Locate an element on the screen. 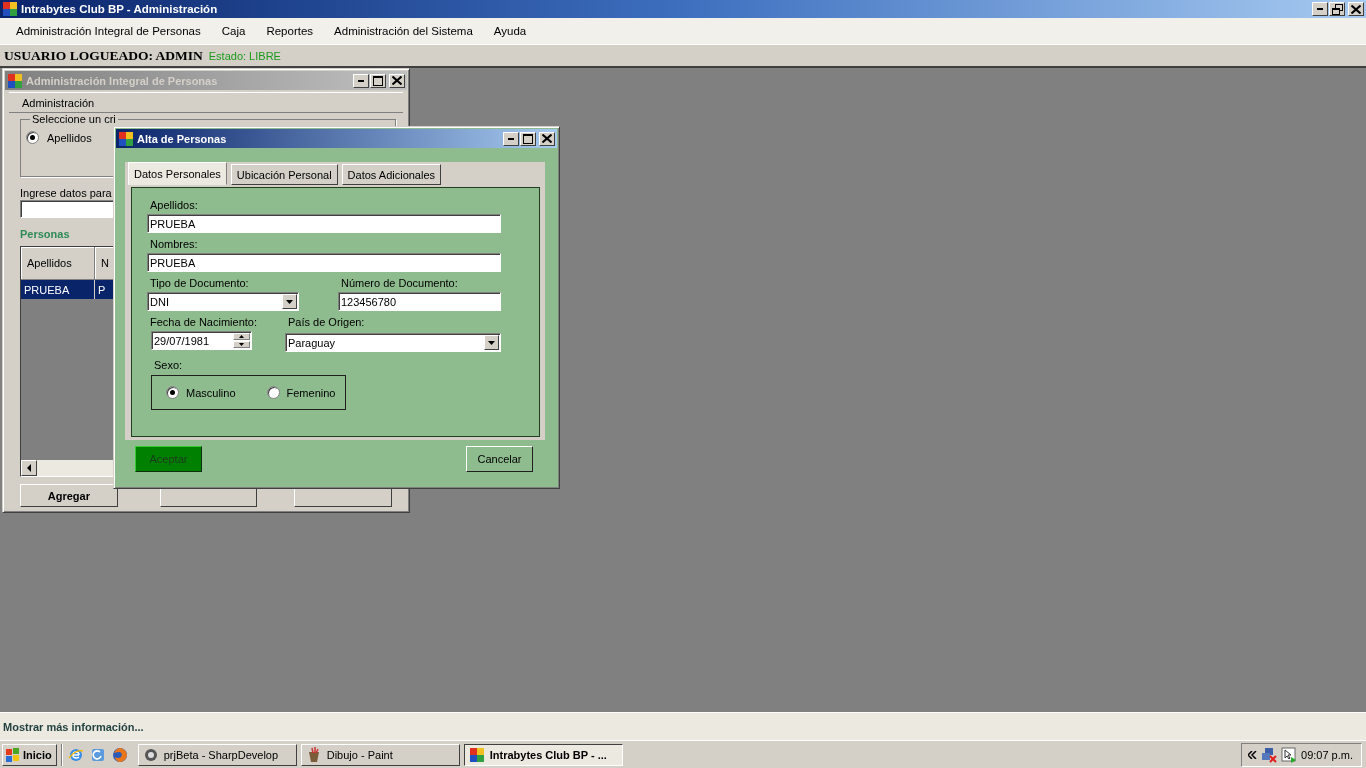  left-arrow-icon is located at coordinates (29, 468).